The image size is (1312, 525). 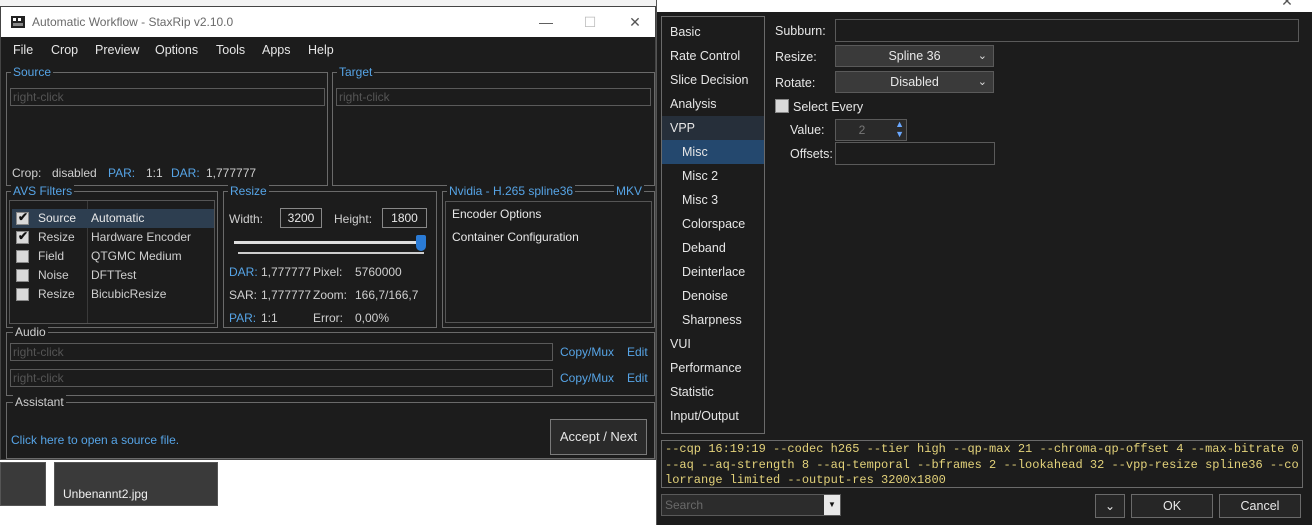 What do you see at coordinates (915, 153) in the screenshot?
I see `offsets-input` at bounding box center [915, 153].